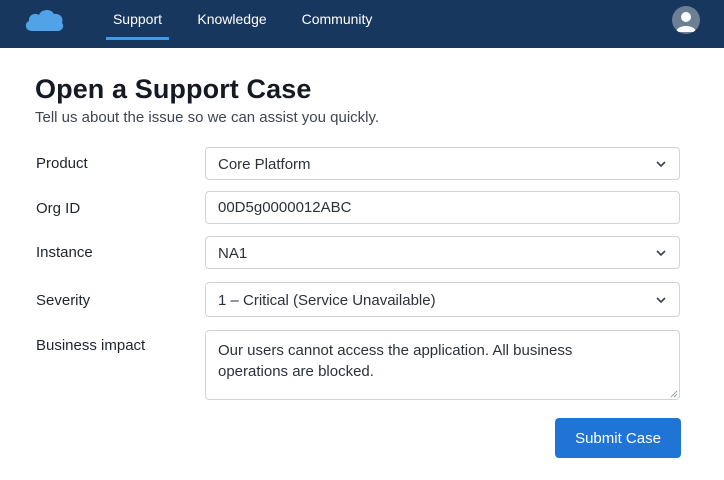 This screenshot has height=480, width=724. I want to click on page-title: Open a Support Case, so click(173, 89).